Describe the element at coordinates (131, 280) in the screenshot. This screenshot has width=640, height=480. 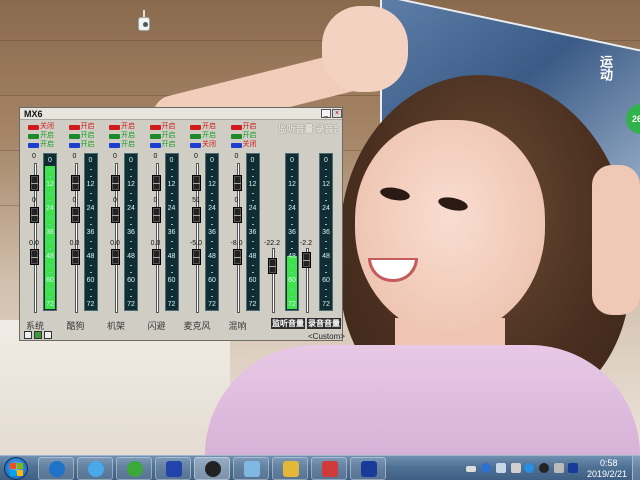
I see `meter-scale-label: 60` at that location.